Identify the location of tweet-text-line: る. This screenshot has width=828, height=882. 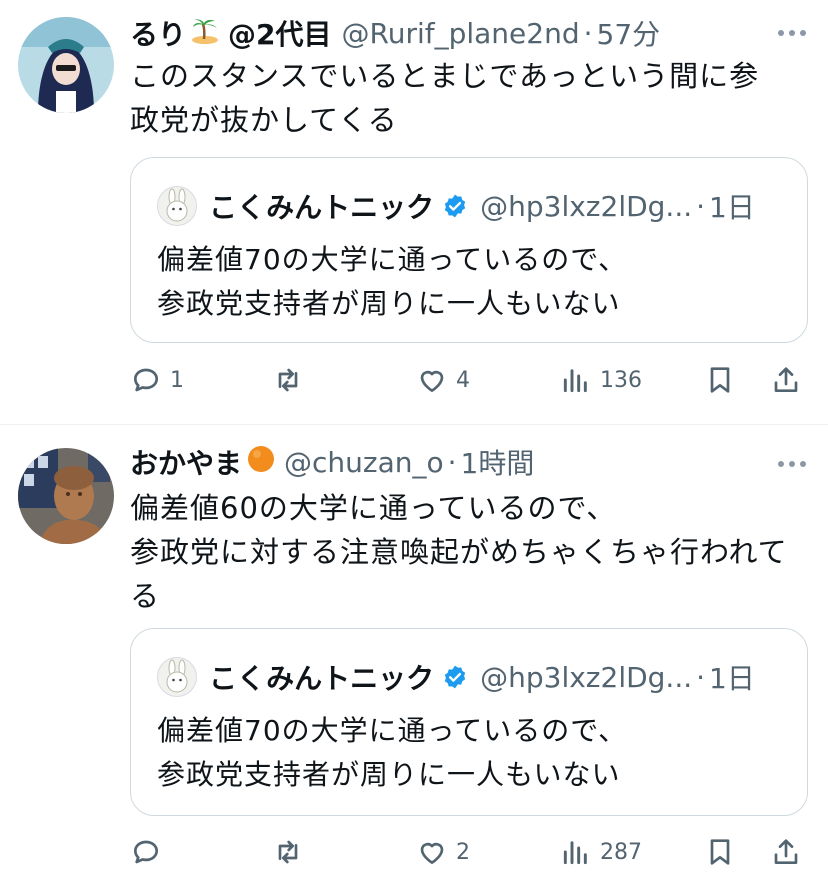
(145, 596).